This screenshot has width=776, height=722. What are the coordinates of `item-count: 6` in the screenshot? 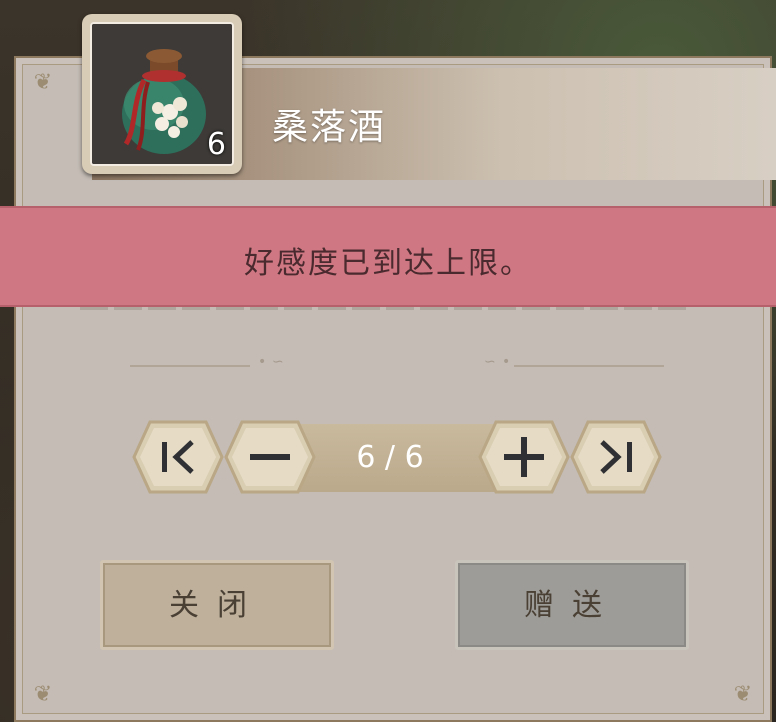 It's located at (216, 144).